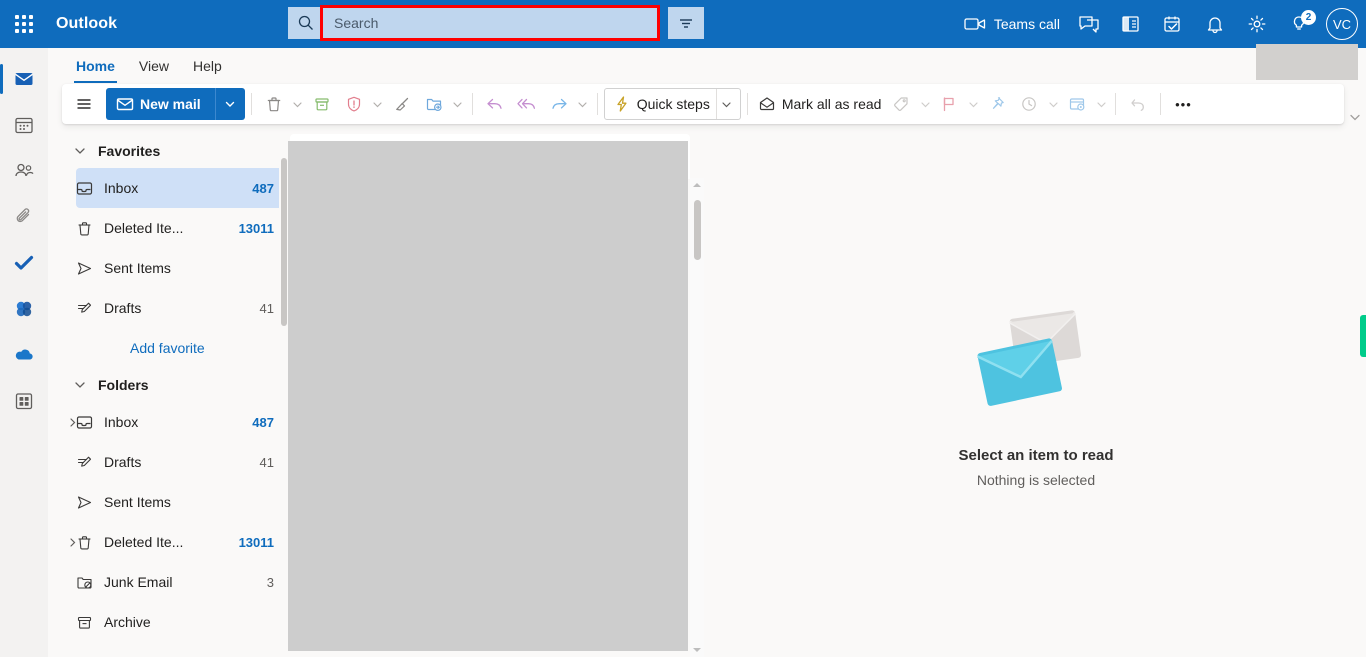 The image size is (1366, 657). What do you see at coordinates (997, 104) in the screenshot?
I see `pin-button` at bounding box center [997, 104].